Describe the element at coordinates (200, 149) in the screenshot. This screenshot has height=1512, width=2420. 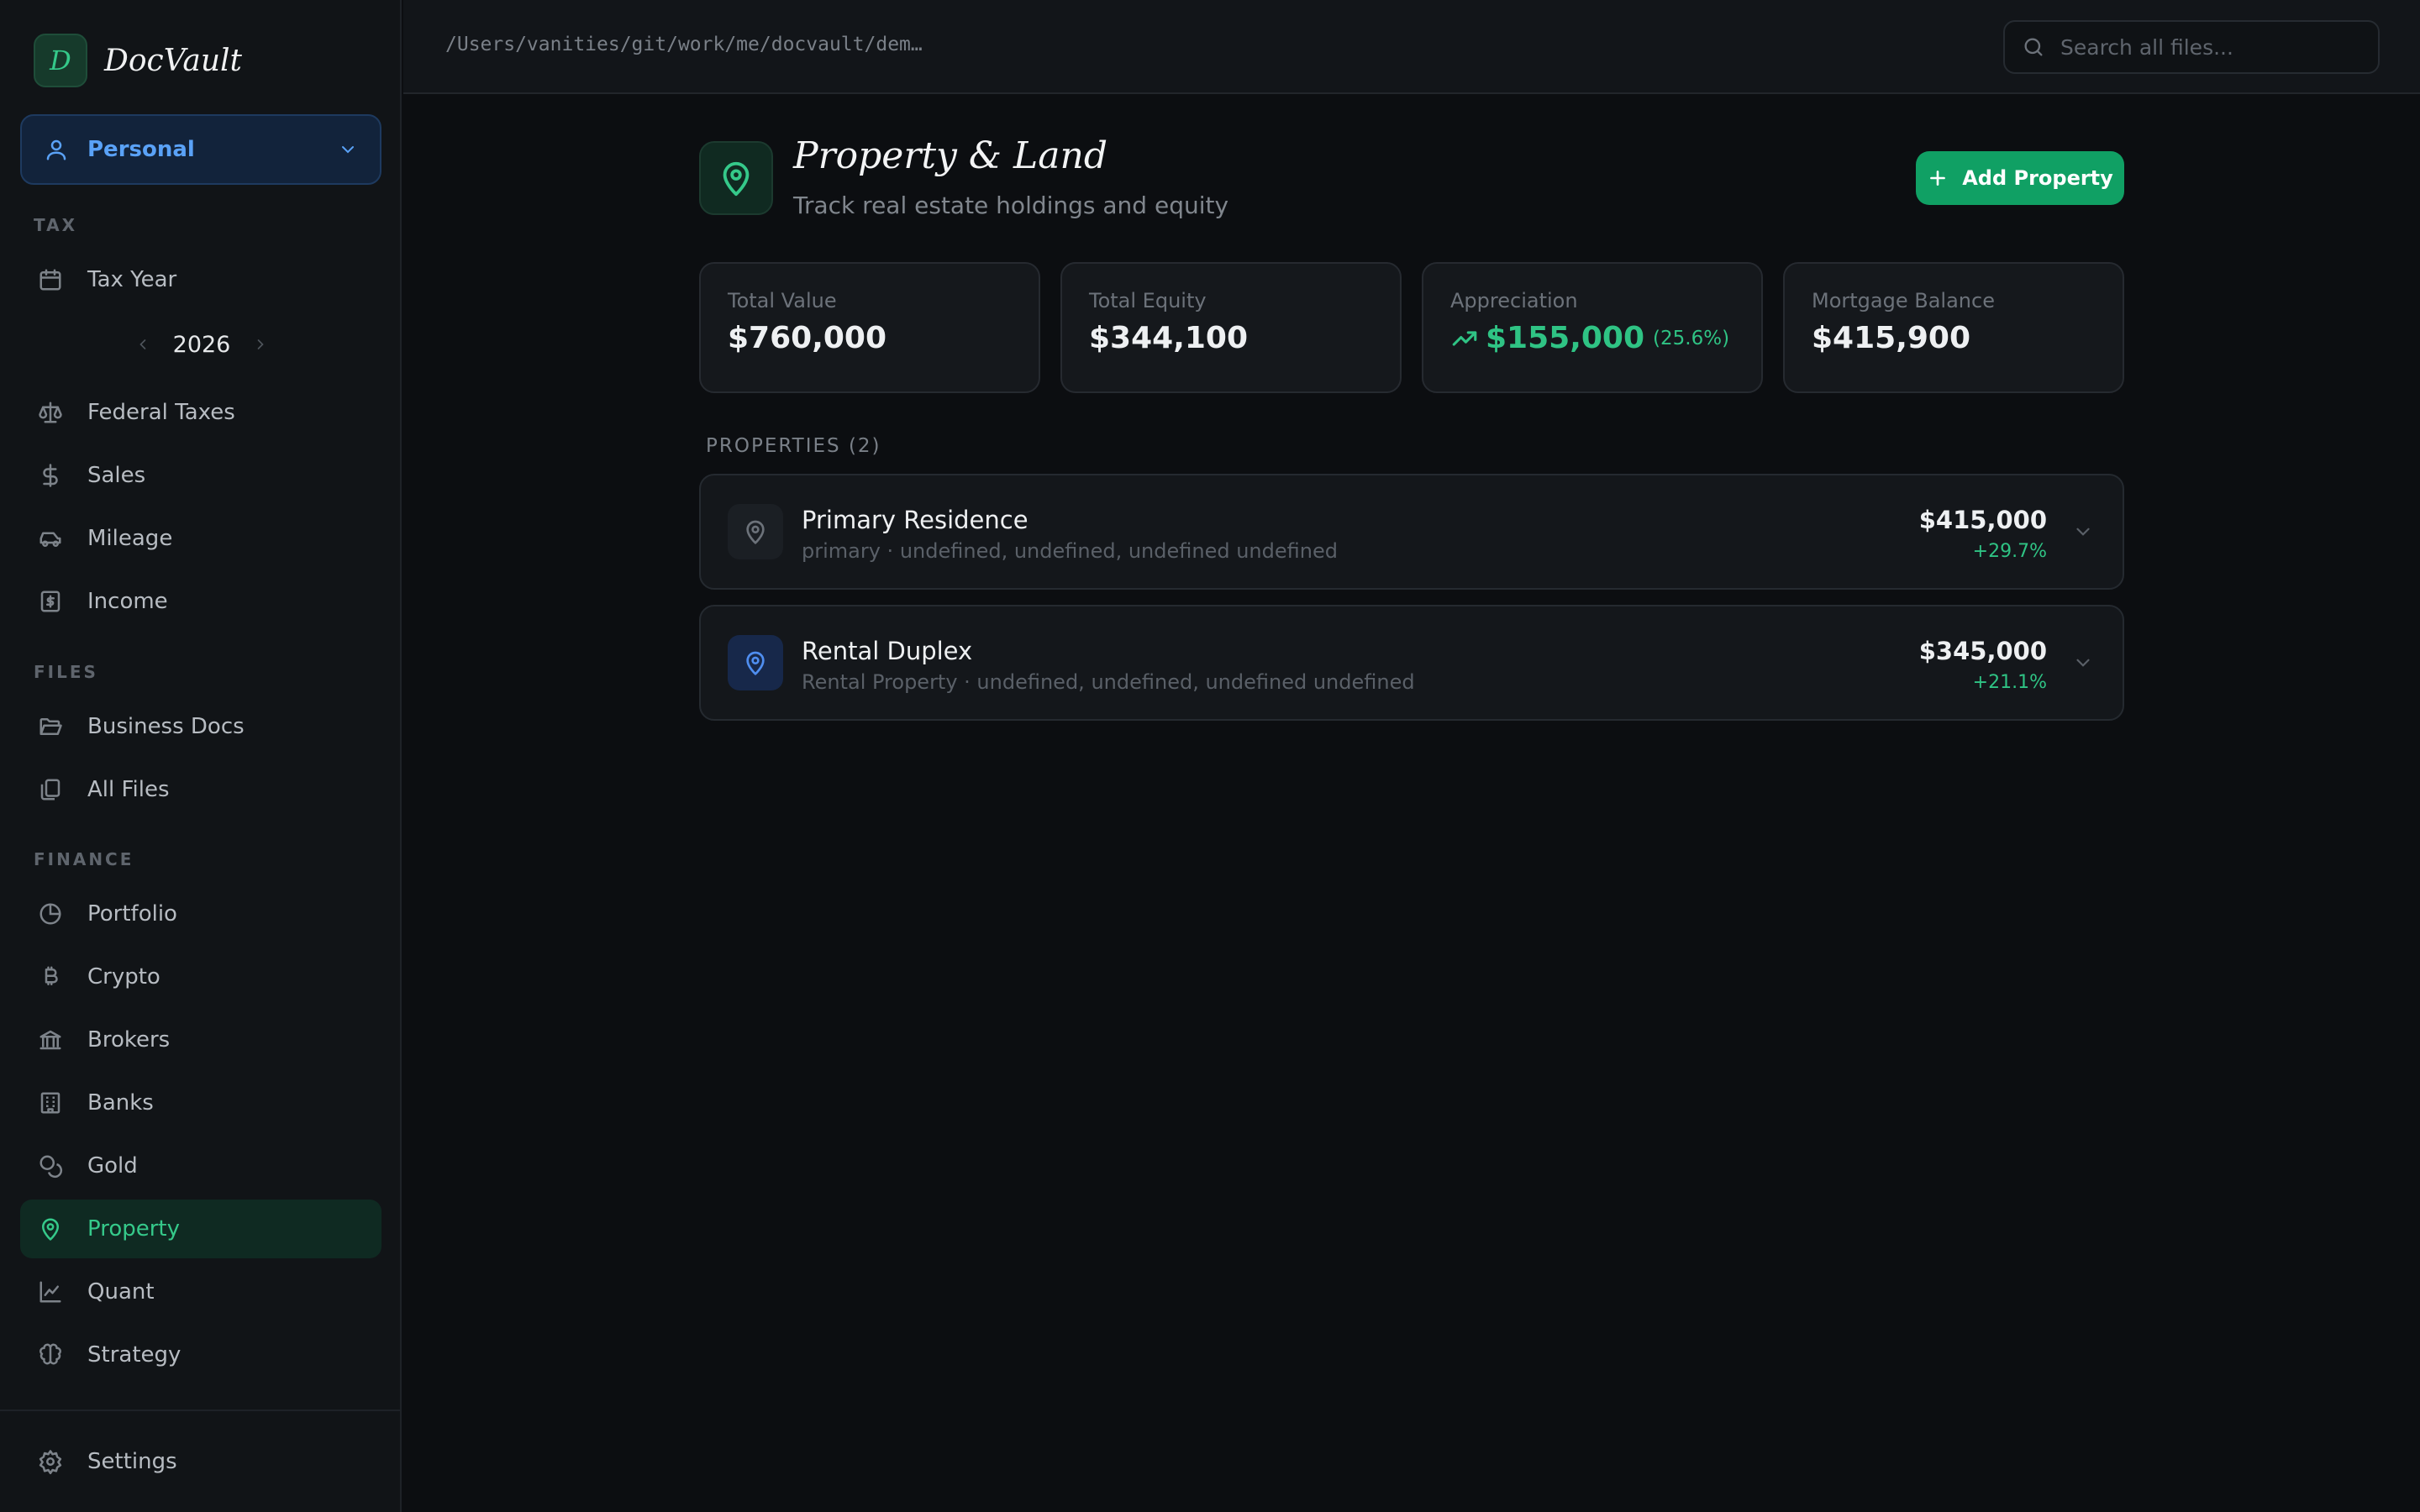
I see `profile-selector: Personal` at that location.